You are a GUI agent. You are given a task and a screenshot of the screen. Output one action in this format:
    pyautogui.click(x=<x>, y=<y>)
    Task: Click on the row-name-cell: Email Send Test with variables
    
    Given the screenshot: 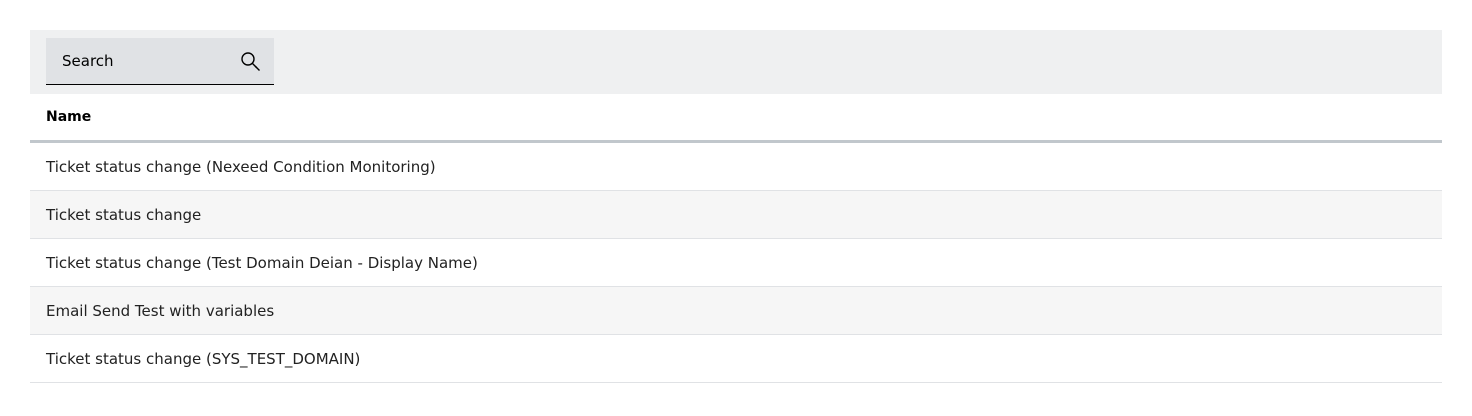 What is the action you would take?
    pyautogui.click(x=160, y=310)
    